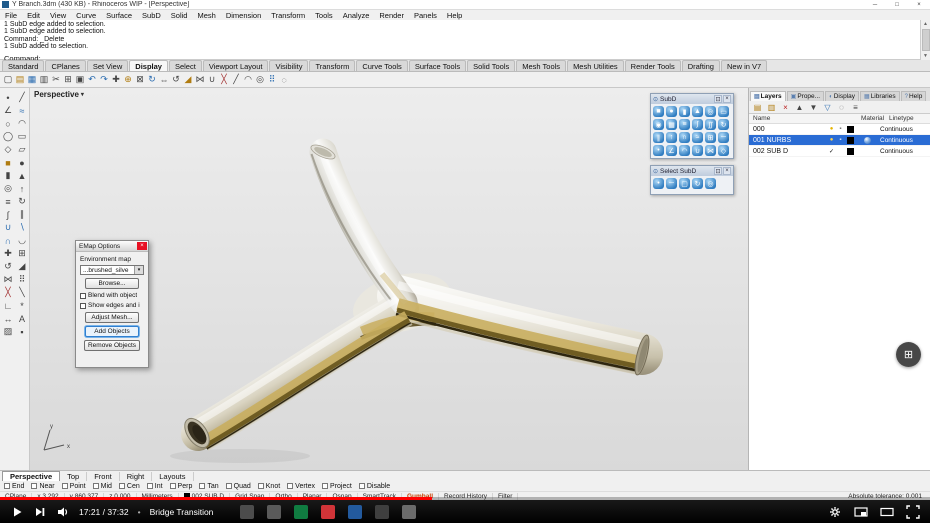  Describe the element at coordinates (718, 171) in the screenshot. I see `panel-dock-icon: ⊡` at that location.